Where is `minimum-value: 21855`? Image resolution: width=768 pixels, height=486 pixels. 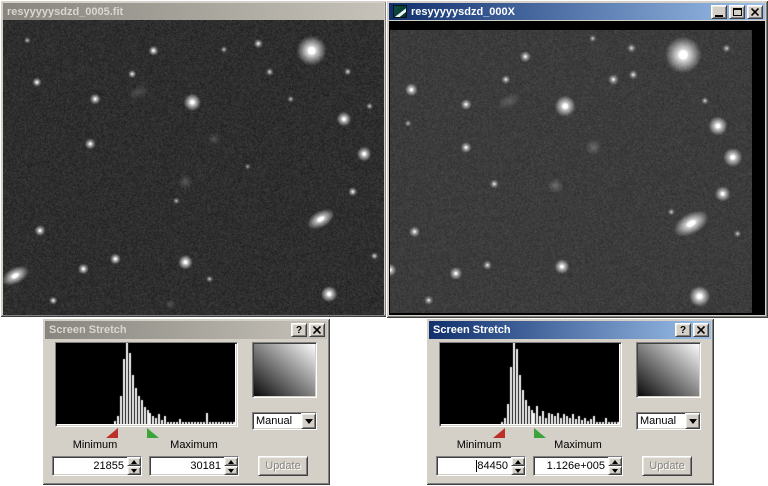
minimum-value: 21855 is located at coordinates (108, 466).